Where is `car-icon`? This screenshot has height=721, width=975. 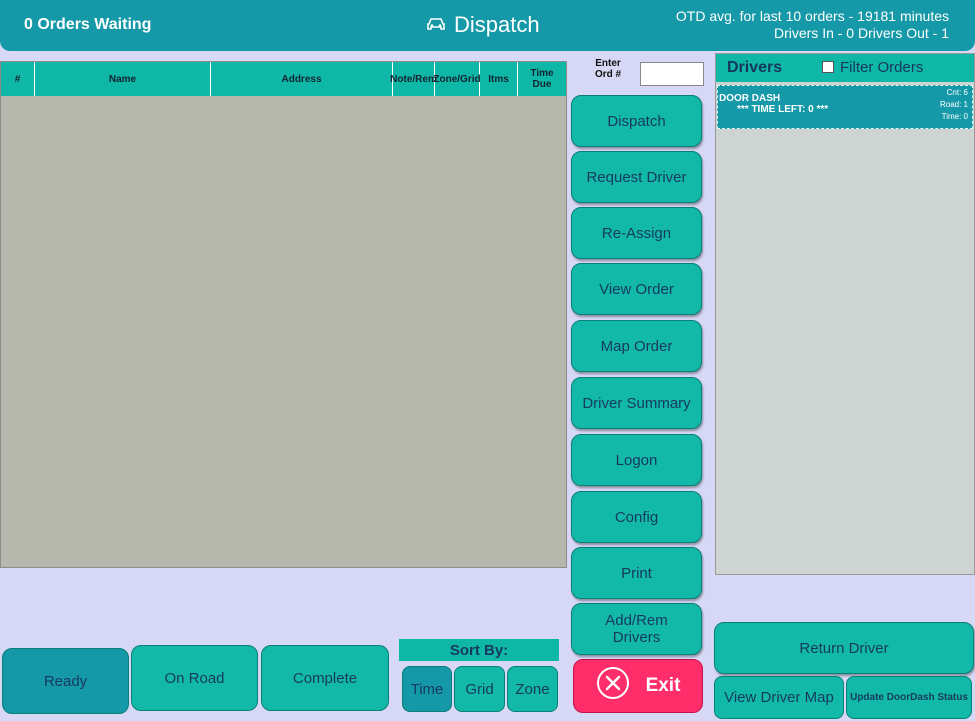
car-icon is located at coordinates (436, 25).